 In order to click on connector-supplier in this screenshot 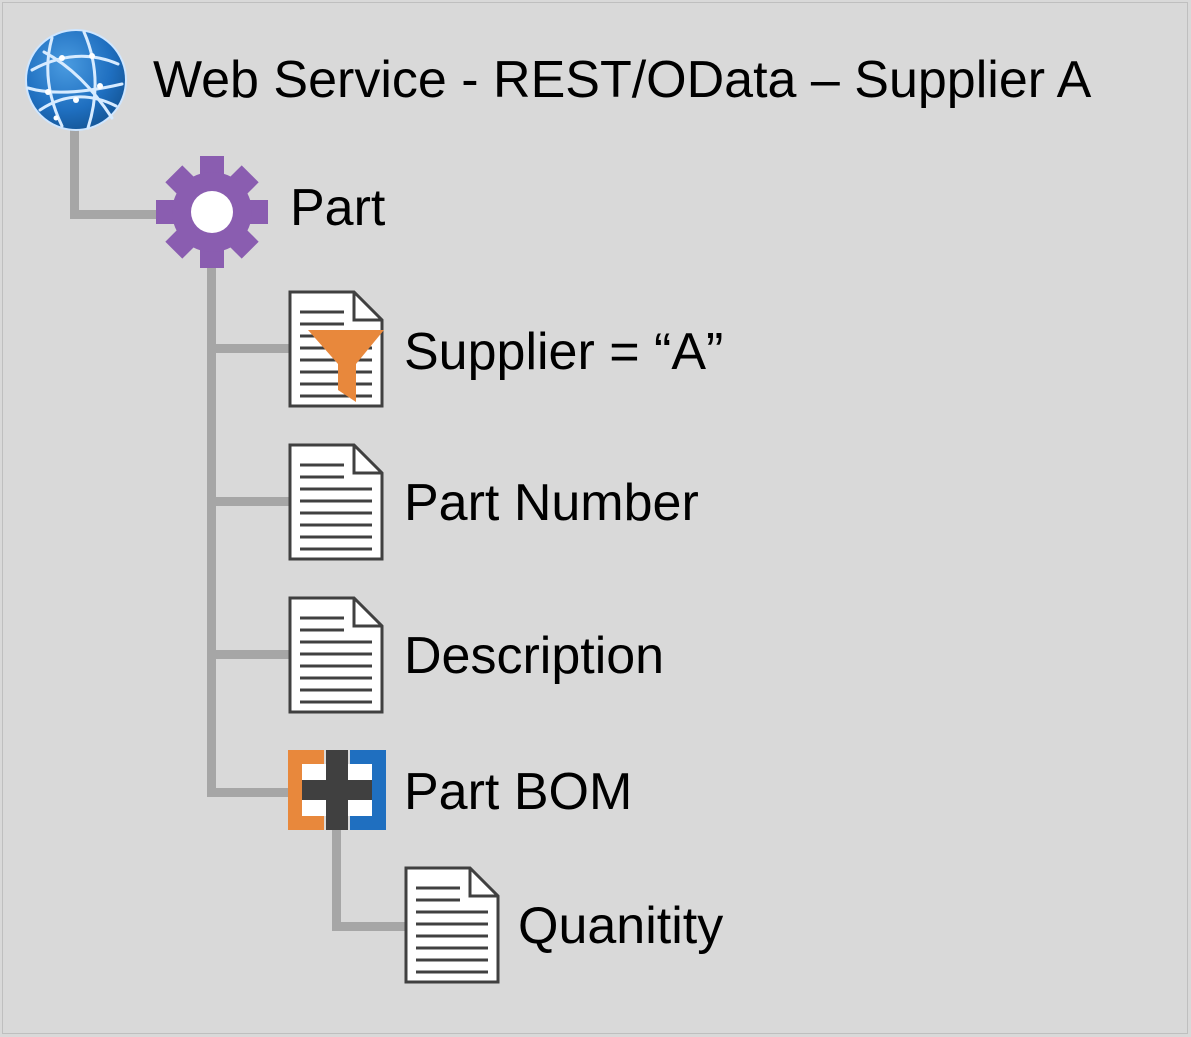, I will do `click(250, 348)`.